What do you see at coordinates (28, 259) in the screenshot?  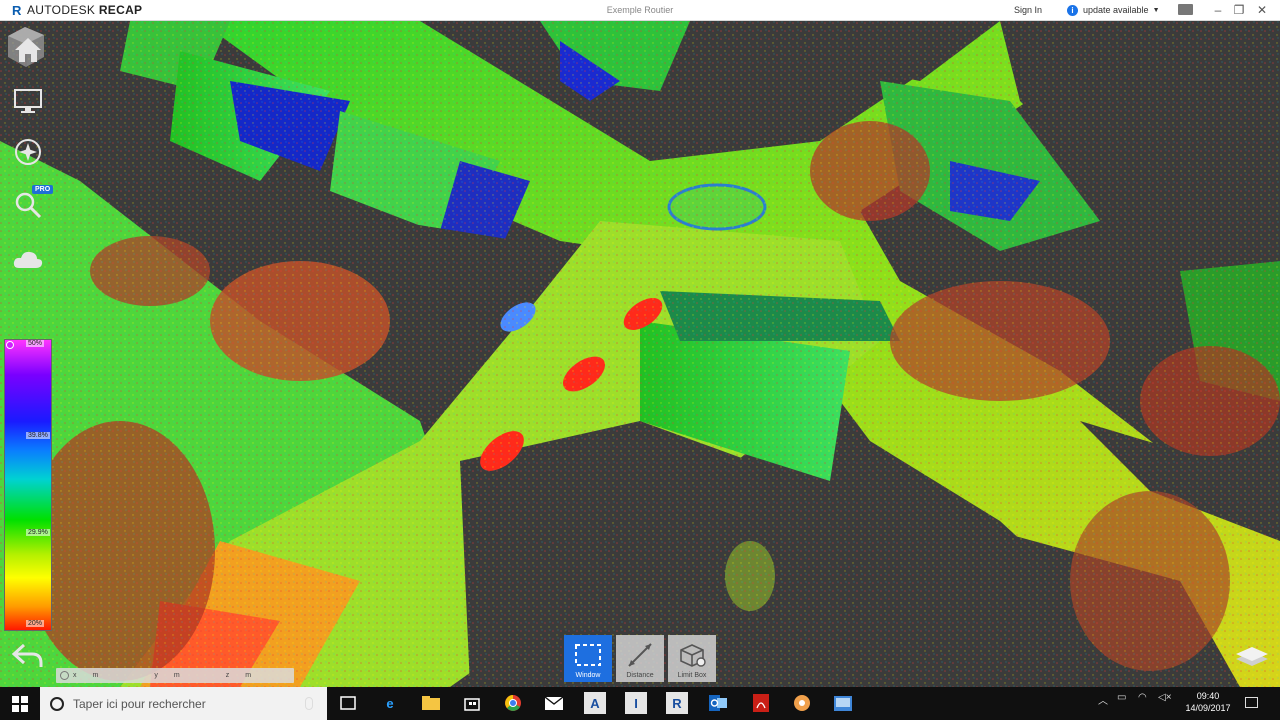 I see `cloud-icon` at bounding box center [28, 259].